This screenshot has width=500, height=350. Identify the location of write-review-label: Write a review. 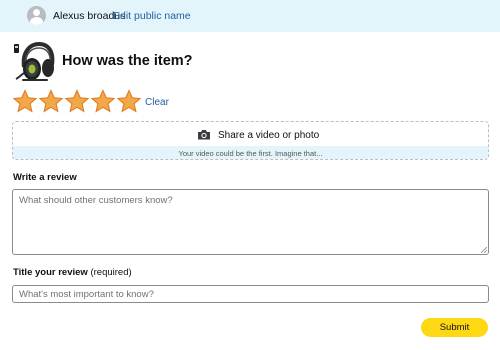
(45, 177).